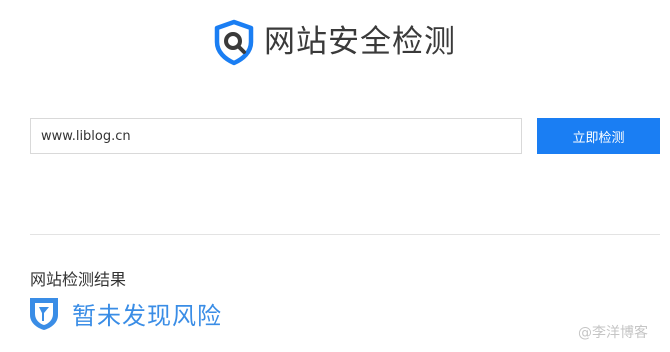 The image size is (670, 352). I want to click on divider, so click(345, 234).